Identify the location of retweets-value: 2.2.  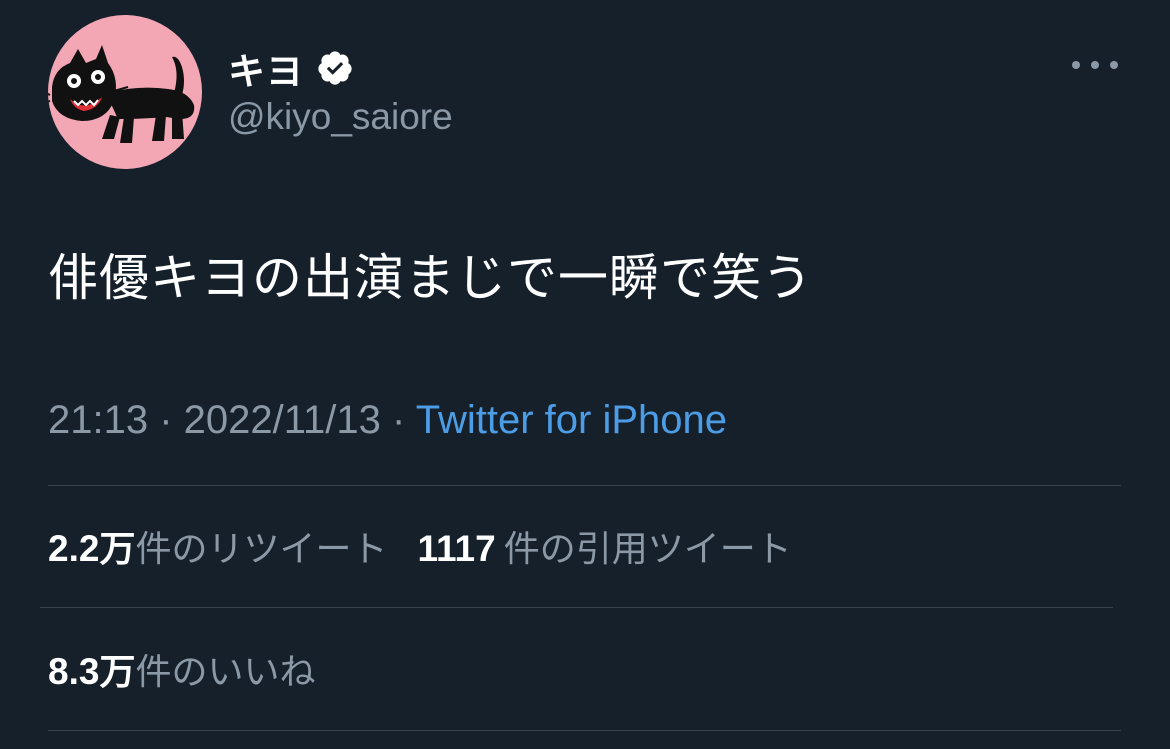
(74, 548).